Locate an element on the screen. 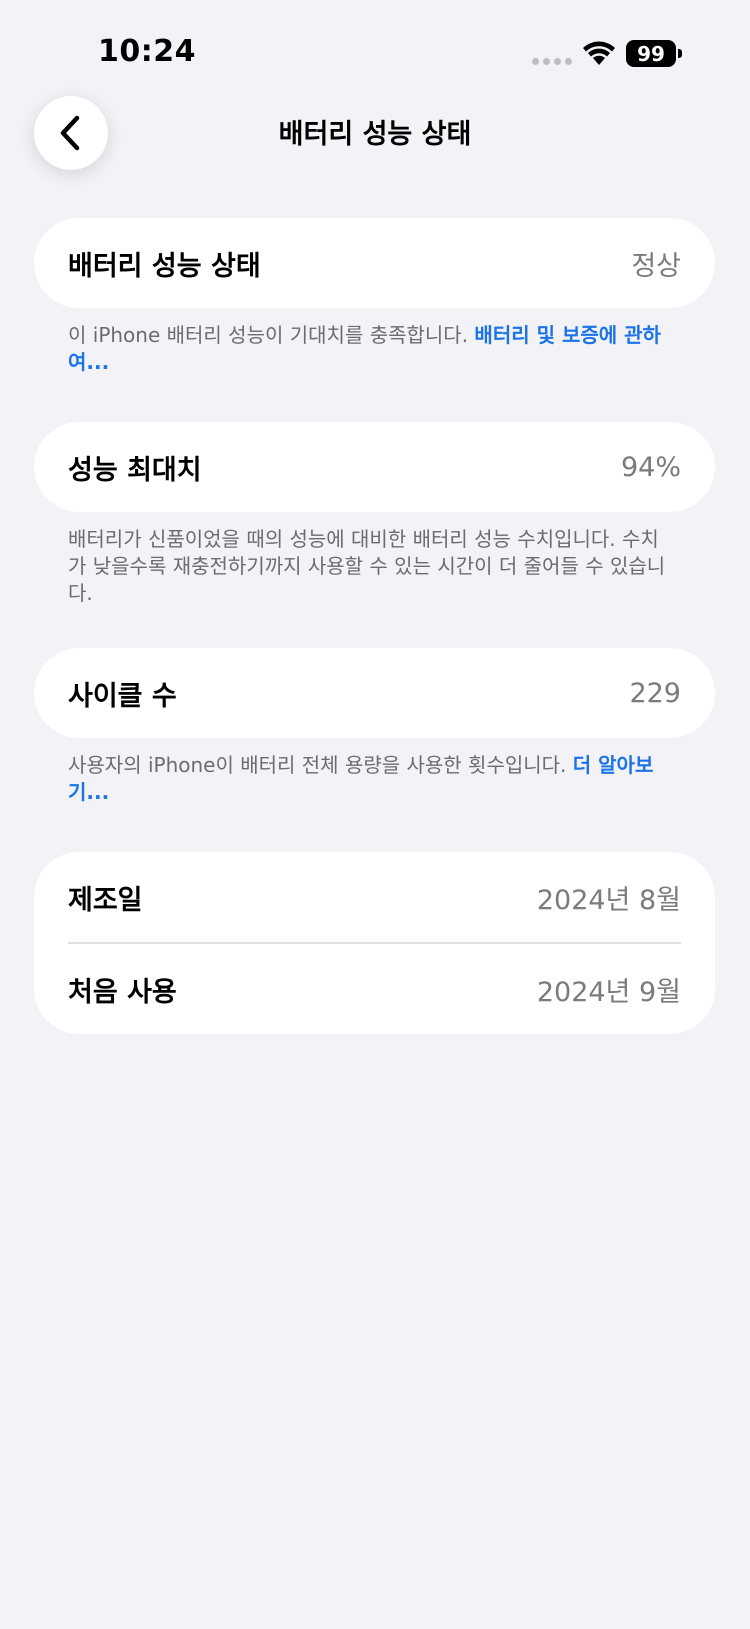 The width and height of the screenshot is (750, 1629). manufacture-date-label: 제조일 is located at coordinates (105, 900).